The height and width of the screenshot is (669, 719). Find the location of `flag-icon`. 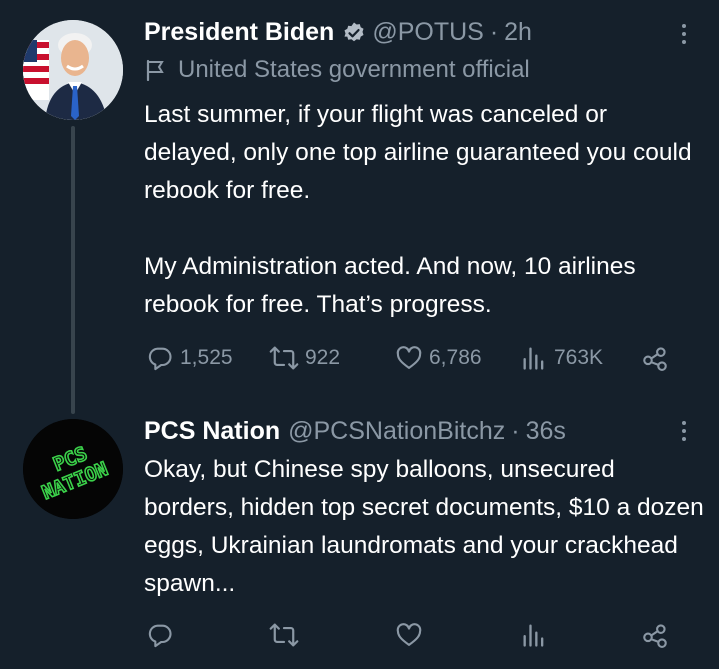

flag-icon is located at coordinates (155, 70).